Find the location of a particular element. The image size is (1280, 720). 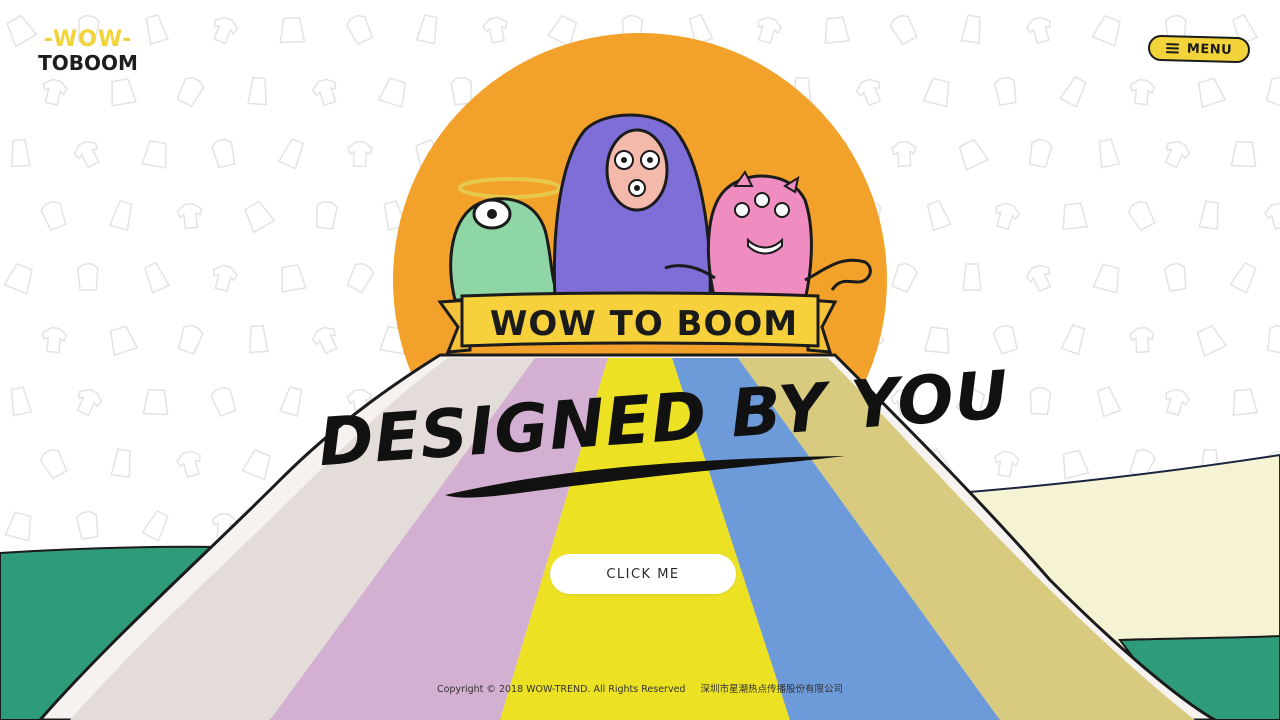

menu-button: MENU is located at coordinates (1199, 49).